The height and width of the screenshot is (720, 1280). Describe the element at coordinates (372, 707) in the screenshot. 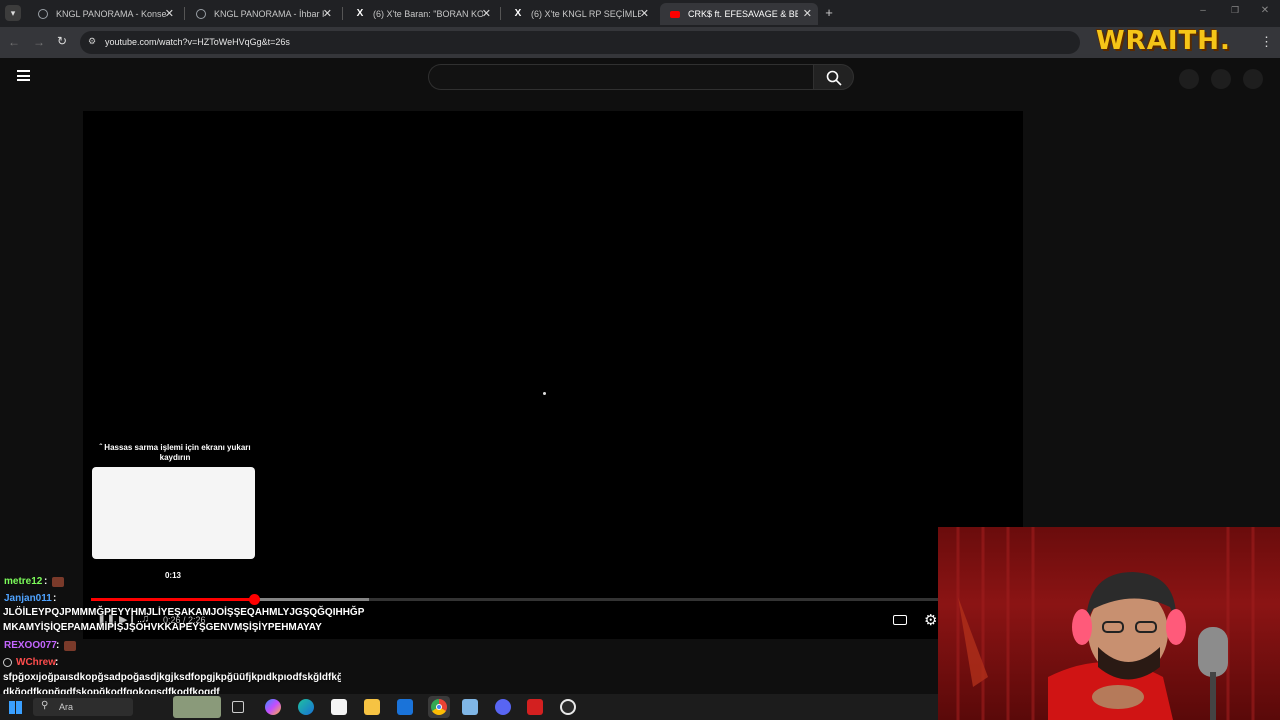

I see `file-explorer-icon` at that location.